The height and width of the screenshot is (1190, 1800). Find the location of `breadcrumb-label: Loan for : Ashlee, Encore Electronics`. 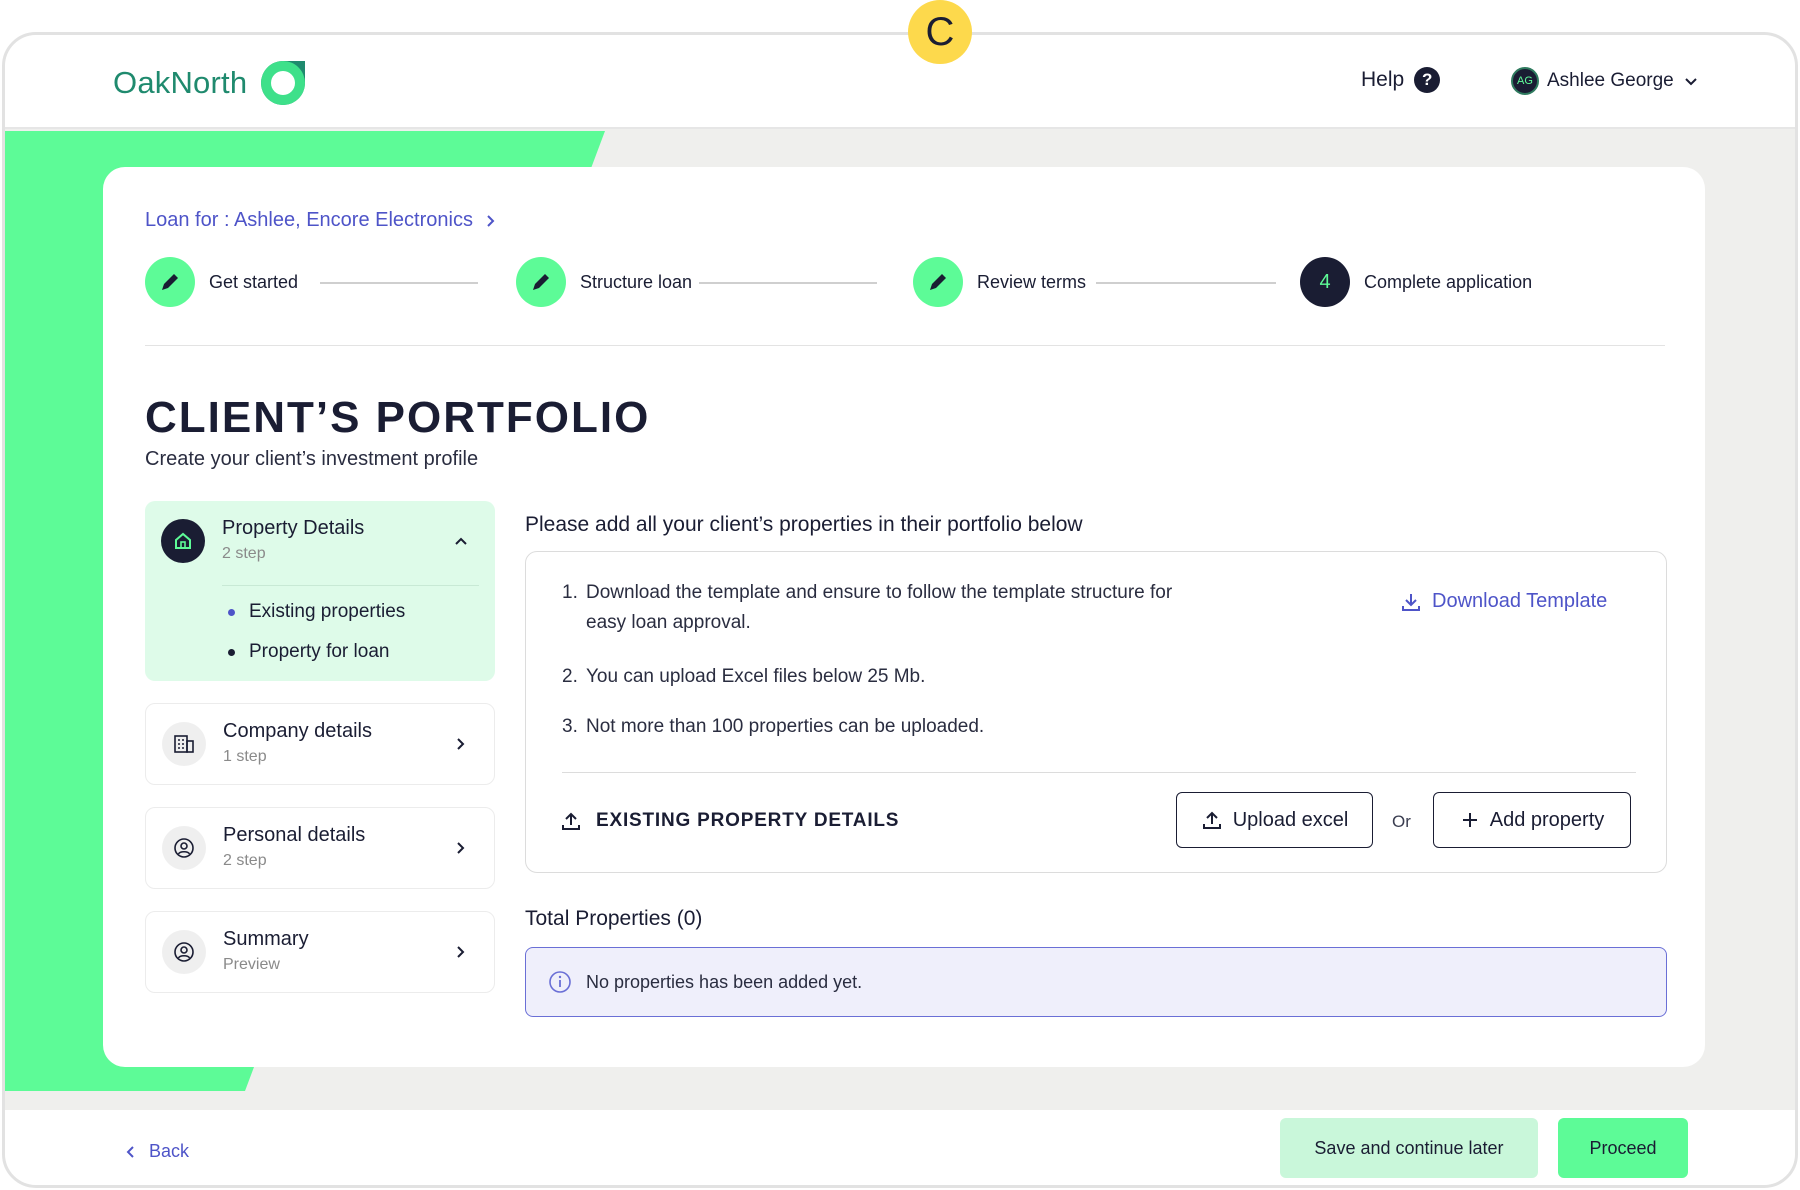

breadcrumb-label: Loan for : Ashlee, Encore Electronics is located at coordinates (309, 220).